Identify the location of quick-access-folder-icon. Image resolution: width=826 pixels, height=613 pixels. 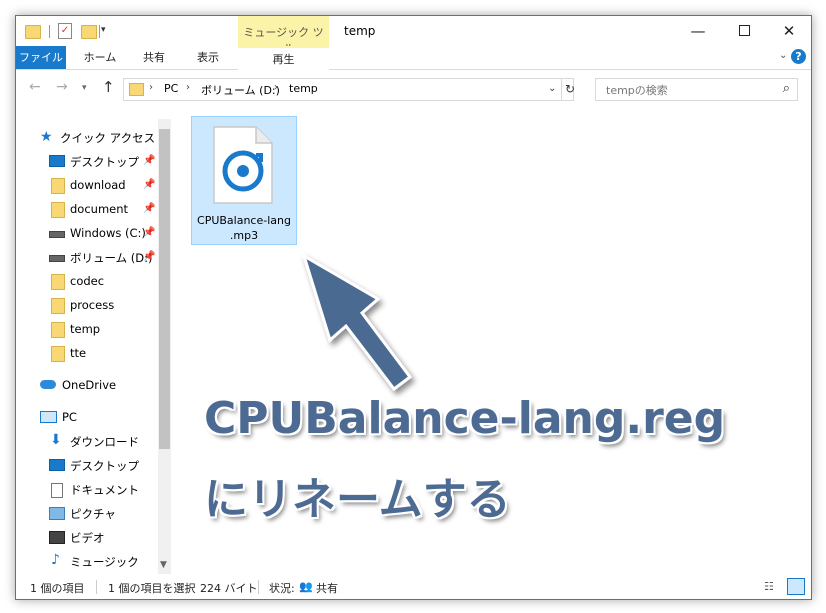
(33, 32).